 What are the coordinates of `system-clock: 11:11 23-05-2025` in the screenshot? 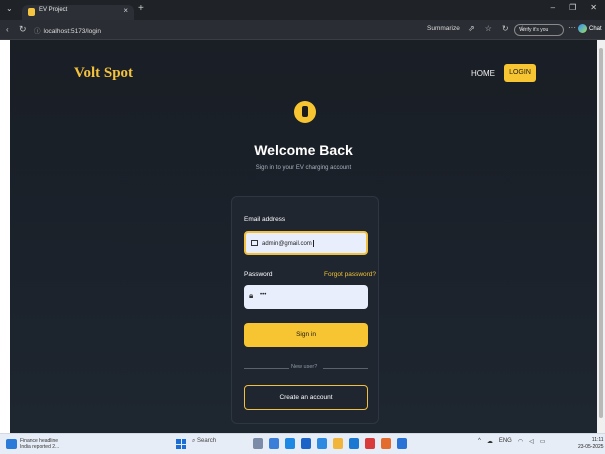 It's located at (591, 444).